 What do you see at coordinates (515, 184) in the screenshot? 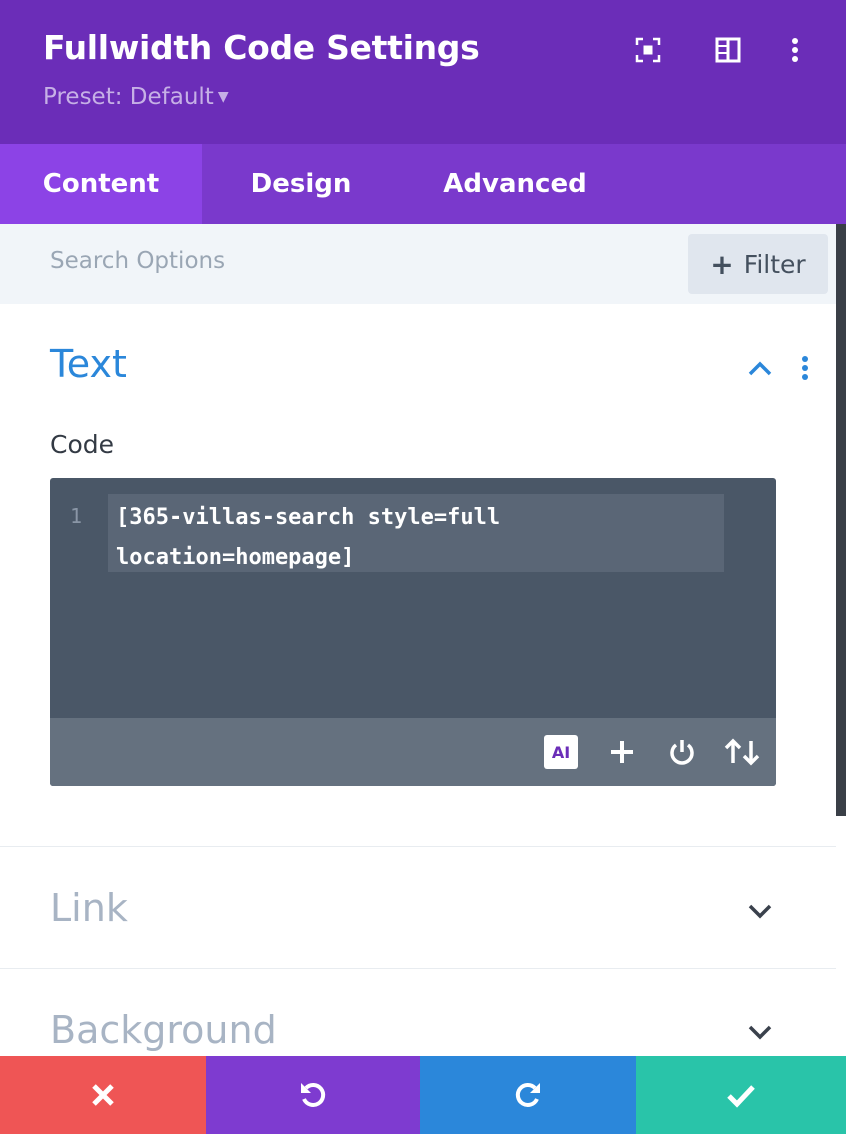
I see `tab-advanced: Advanced` at bounding box center [515, 184].